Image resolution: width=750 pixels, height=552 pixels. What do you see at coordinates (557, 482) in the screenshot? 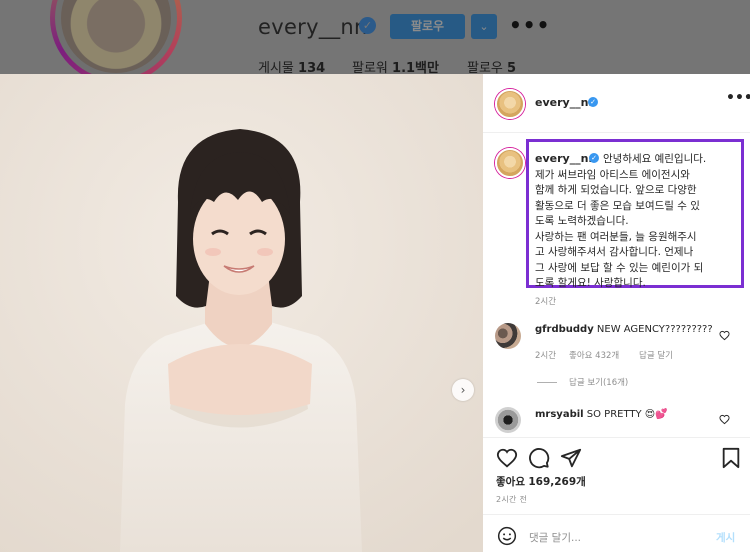
I see `likes-value: 169,269개` at bounding box center [557, 482].